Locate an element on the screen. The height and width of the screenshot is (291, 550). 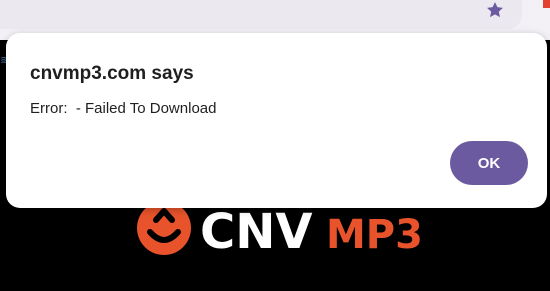
dialog-message: Error: - Failed To Download is located at coordinates (123, 108).